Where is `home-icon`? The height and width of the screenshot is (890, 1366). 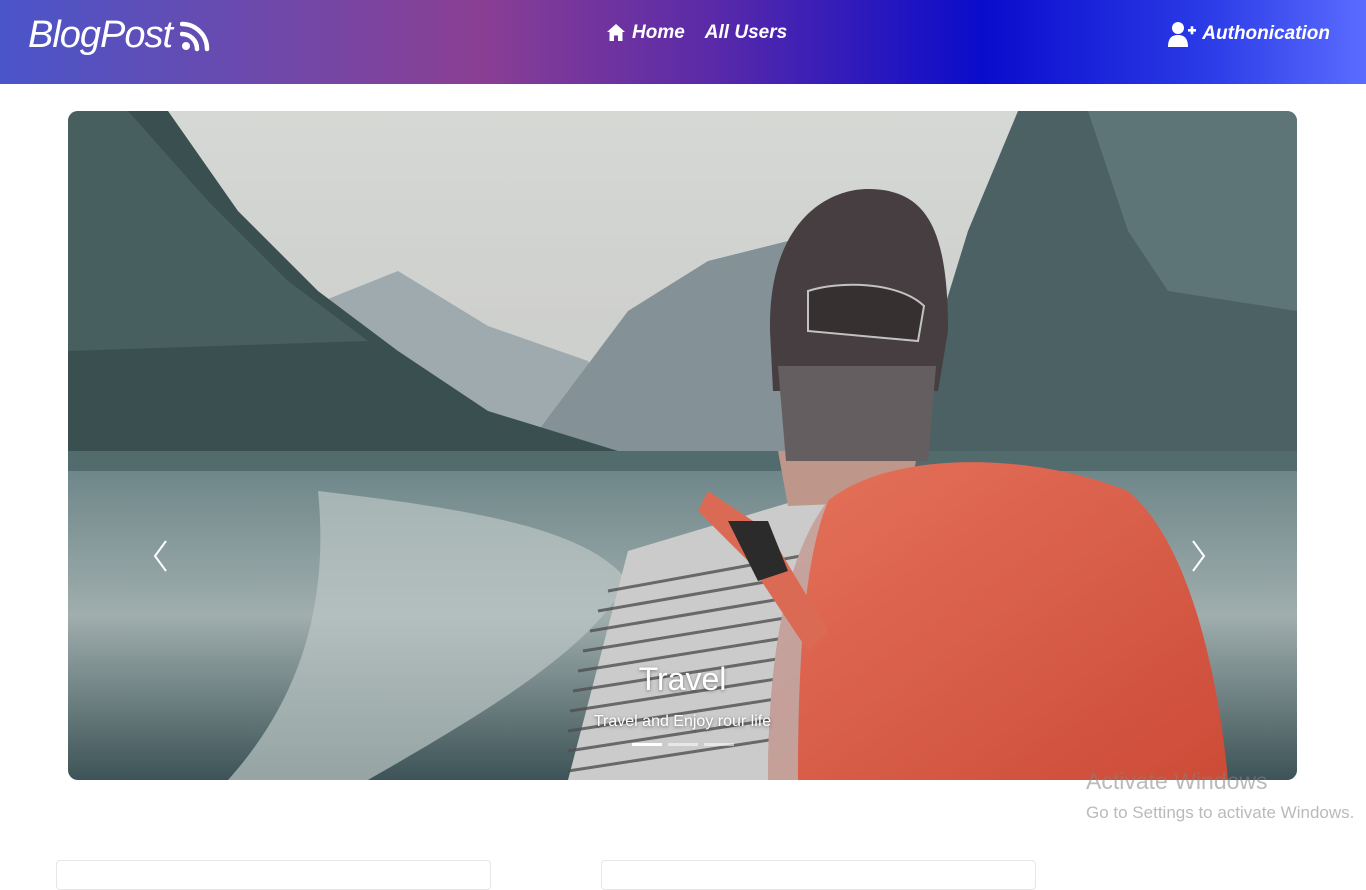 home-icon is located at coordinates (616, 32).